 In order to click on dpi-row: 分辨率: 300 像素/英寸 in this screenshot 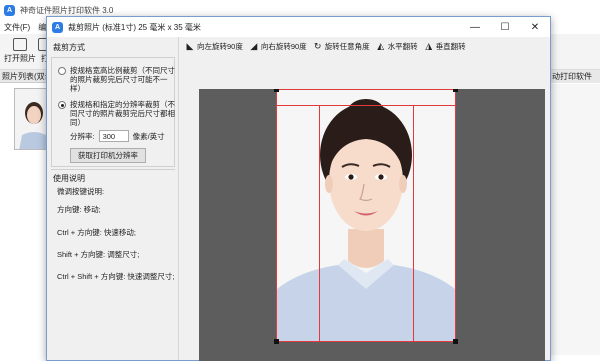, I will do `click(117, 136)`.